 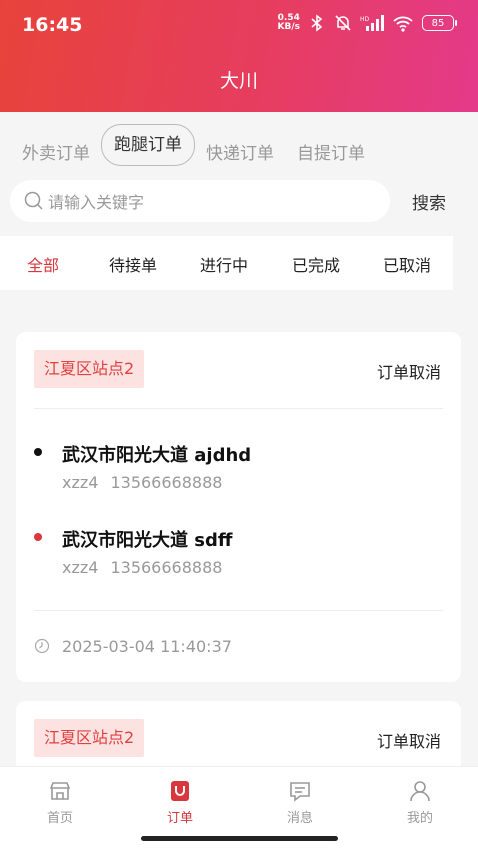 I want to click on tab-pickup-orders: 自提订单, so click(x=331, y=154).